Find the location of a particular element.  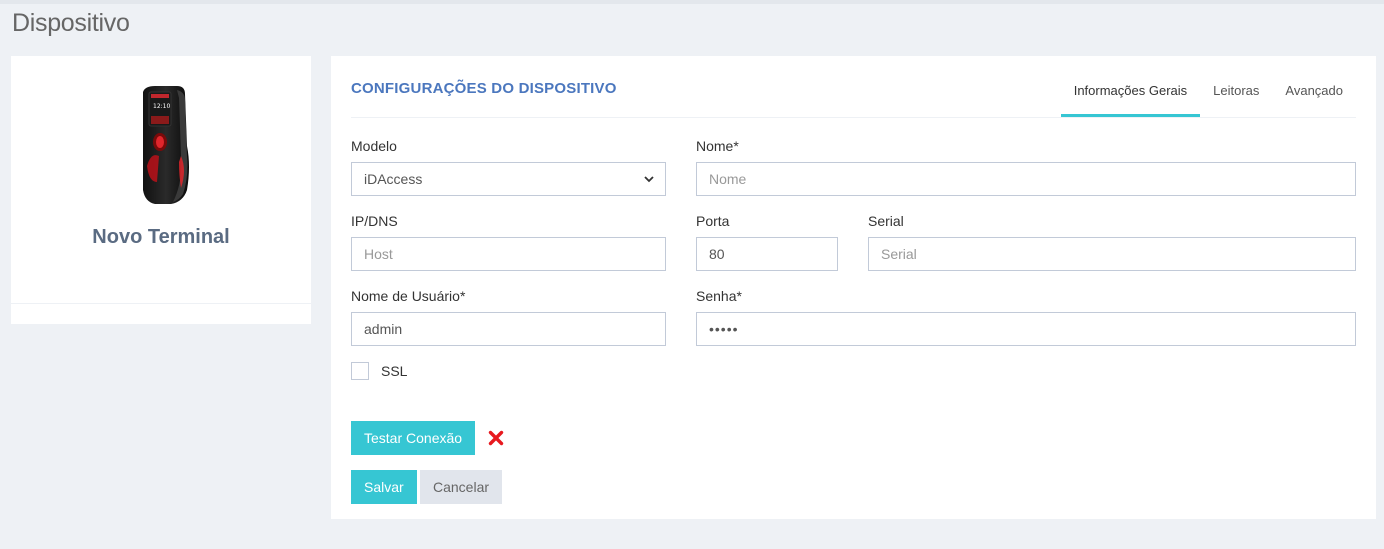

tab-informacoes-gerais: Informações Gerais is located at coordinates (1130, 98).